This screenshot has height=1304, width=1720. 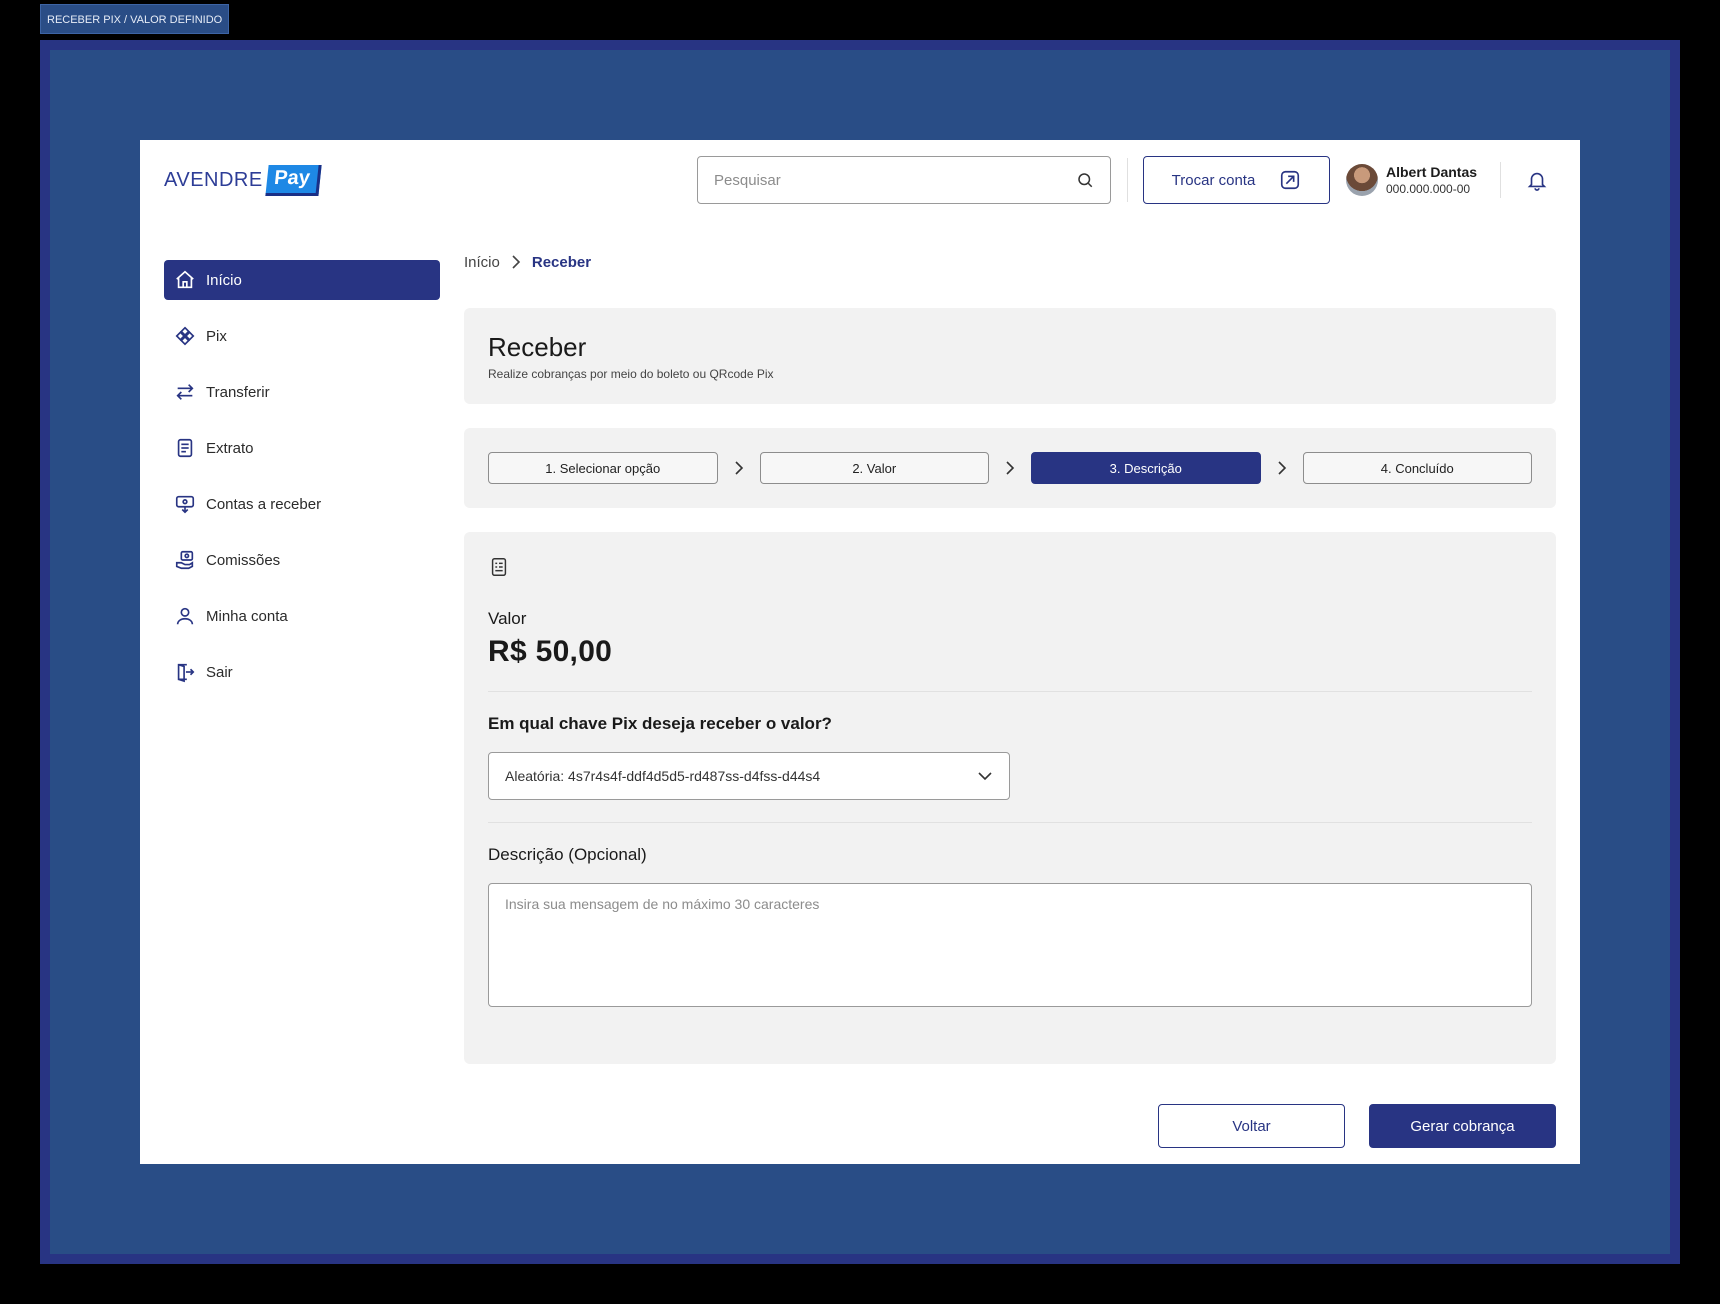 I want to click on document-icon, so click(x=499, y=567).